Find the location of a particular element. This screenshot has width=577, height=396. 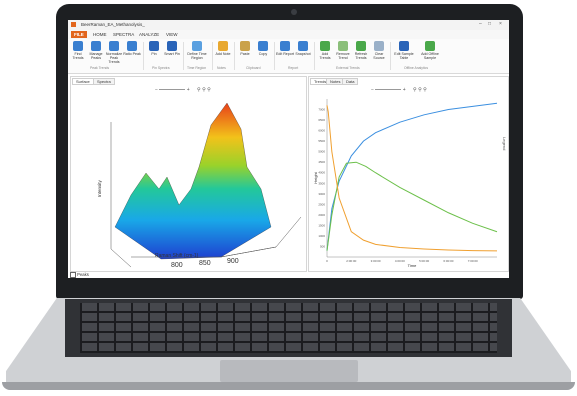

add-trend-icon is located at coordinates (325, 46).